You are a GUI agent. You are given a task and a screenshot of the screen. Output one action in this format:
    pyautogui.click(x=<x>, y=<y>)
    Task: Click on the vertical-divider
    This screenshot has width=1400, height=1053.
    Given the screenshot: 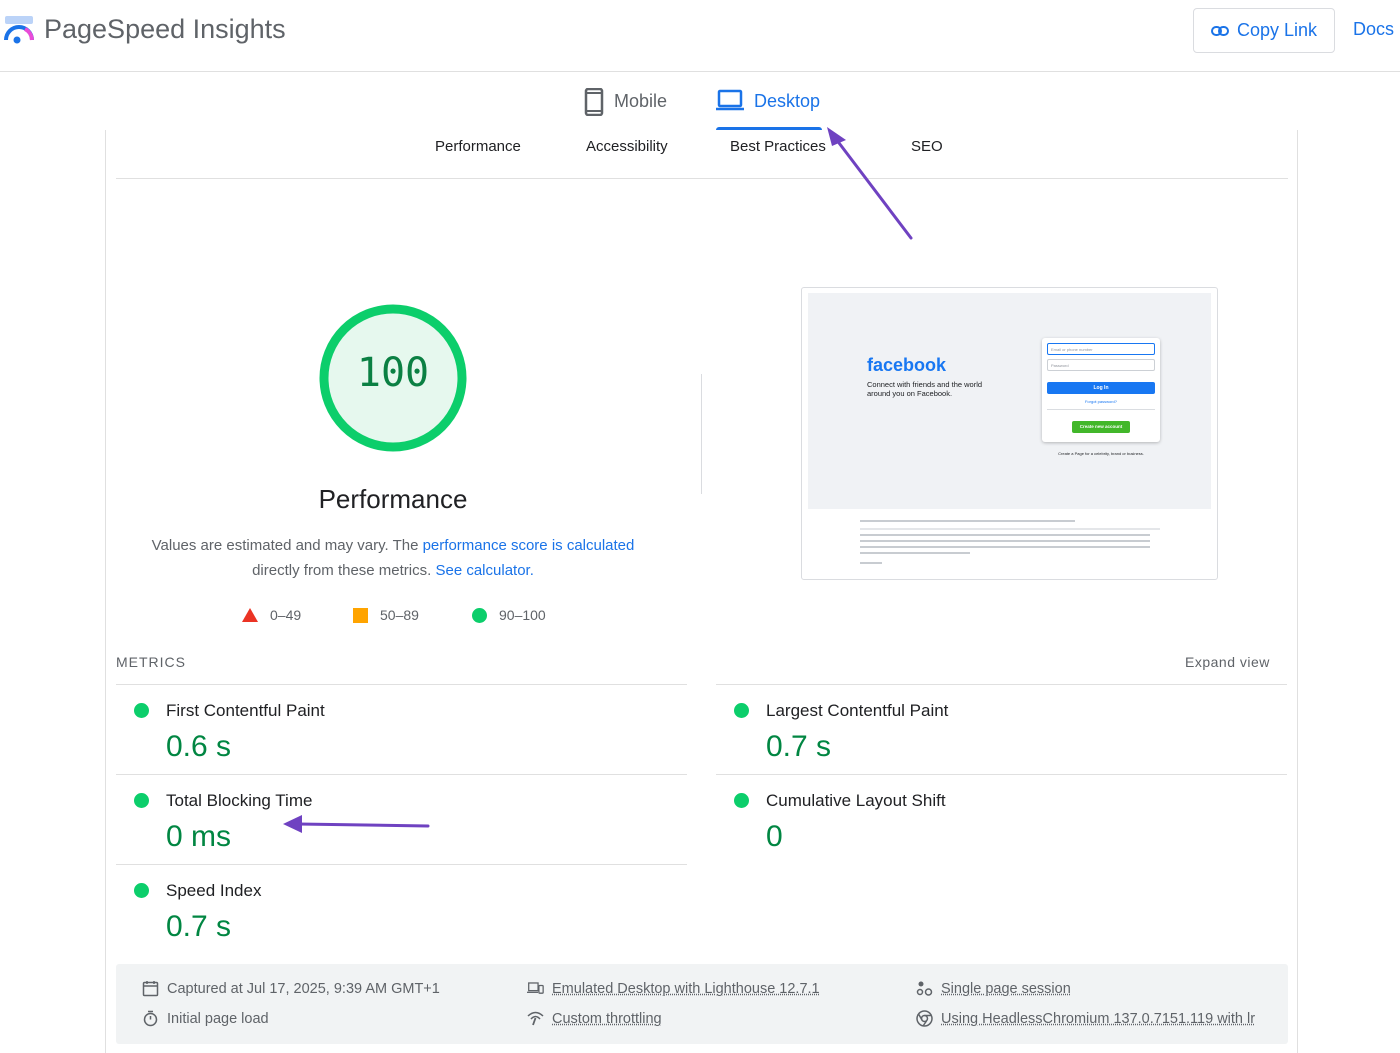 What is the action you would take?
    pyautogui.click(x=701, y=434)
    